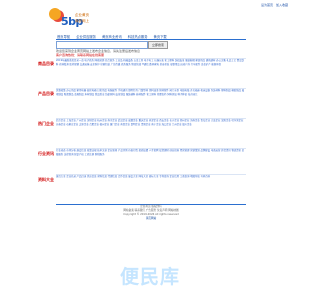  Describe the element at coordinates (82, 21) in the screenshot. I see `logo-tagline-2: 商务网上` at that location.